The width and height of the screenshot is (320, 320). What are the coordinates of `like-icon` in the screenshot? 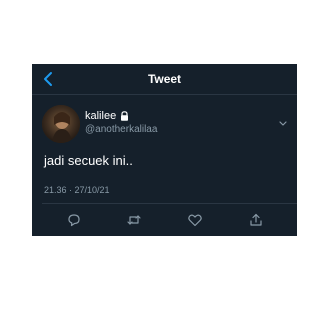 It's located at (195, 220).